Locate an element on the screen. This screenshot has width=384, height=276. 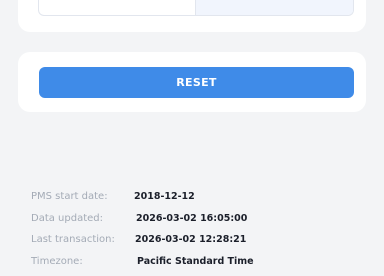
date-range-field is located at coordinates (196, 8).